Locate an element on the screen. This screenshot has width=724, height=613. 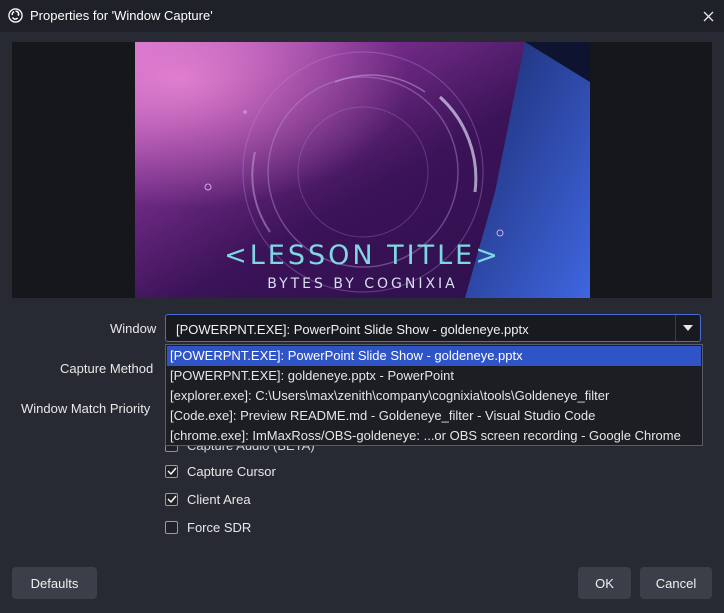
capture-method-label: Capture Method is located at coordinates (107, 368).